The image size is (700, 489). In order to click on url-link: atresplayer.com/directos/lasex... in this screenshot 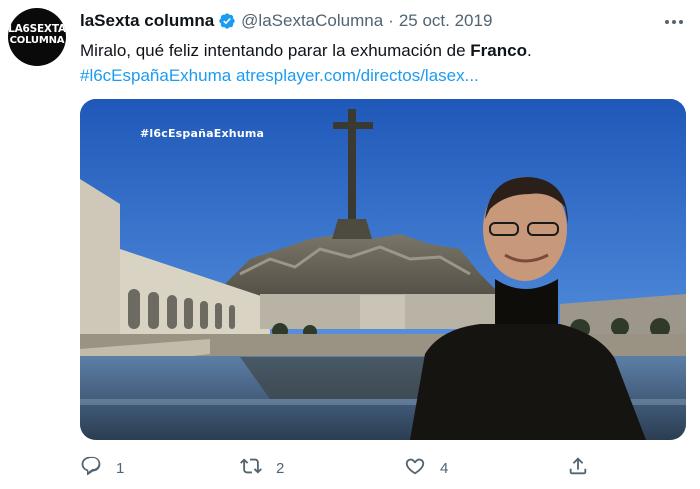, I will do `click(357, 75)`.